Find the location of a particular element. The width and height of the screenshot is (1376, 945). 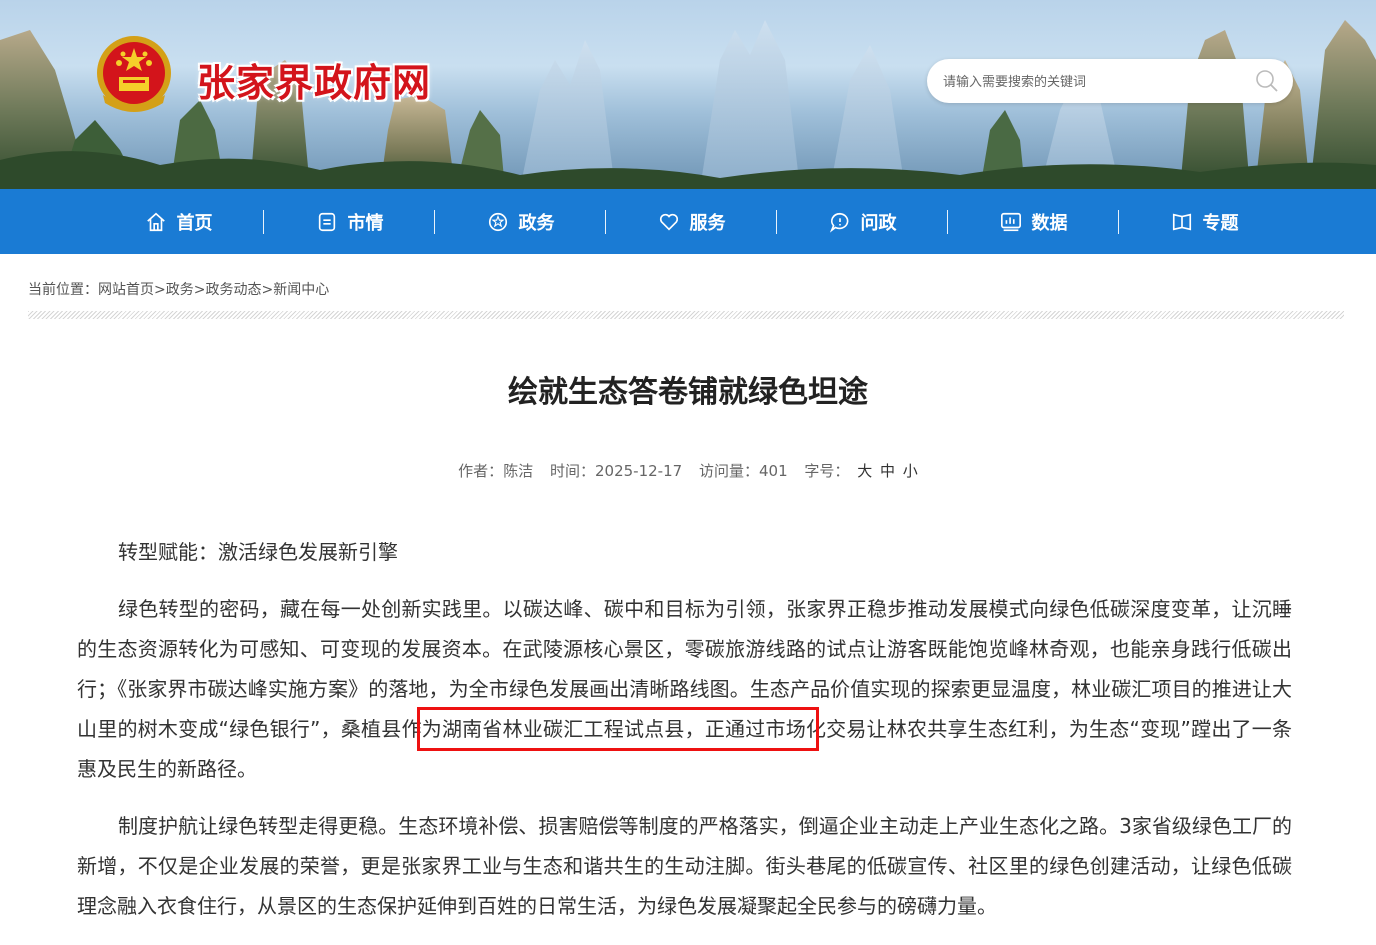

article-title: 绘就生态答卷铺就绿色坦途 is located at coordinates (688, 392).